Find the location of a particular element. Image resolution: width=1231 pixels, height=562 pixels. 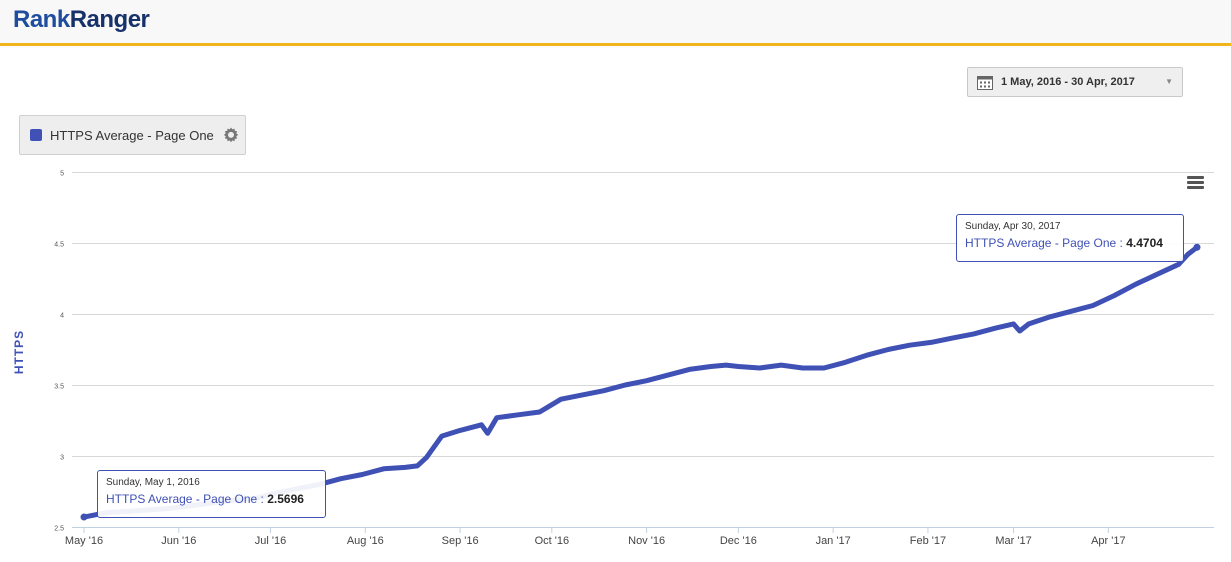

x-tick-label: Nov '16 is located at coordinates (646, 541).